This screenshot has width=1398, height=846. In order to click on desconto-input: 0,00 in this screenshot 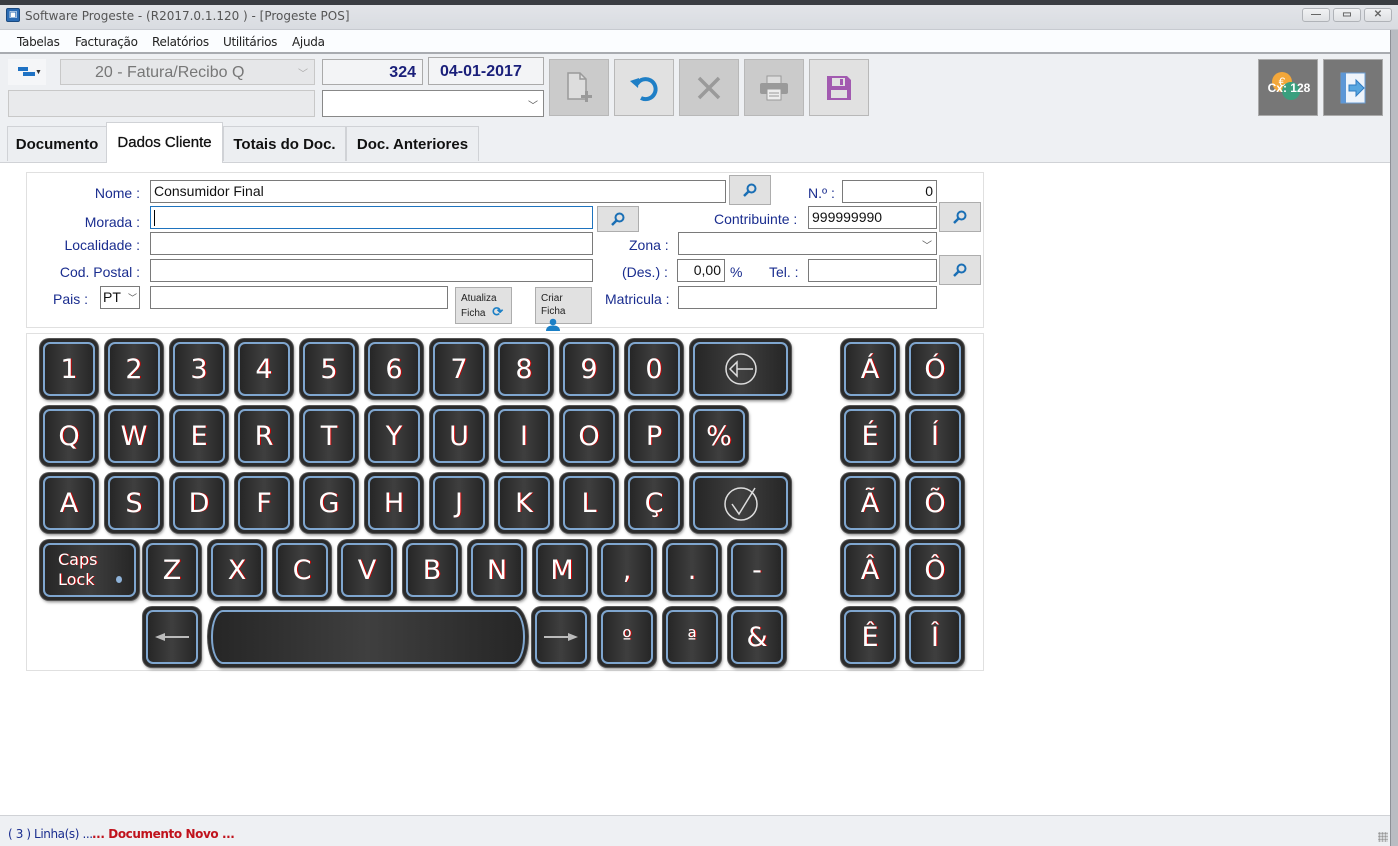, I will do `click(701, 270)`.